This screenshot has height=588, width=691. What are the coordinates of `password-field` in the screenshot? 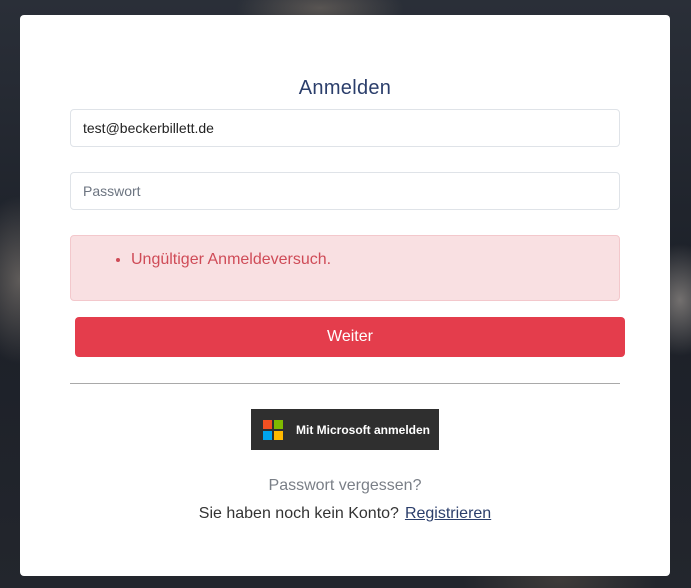 It's located at (345, 191).